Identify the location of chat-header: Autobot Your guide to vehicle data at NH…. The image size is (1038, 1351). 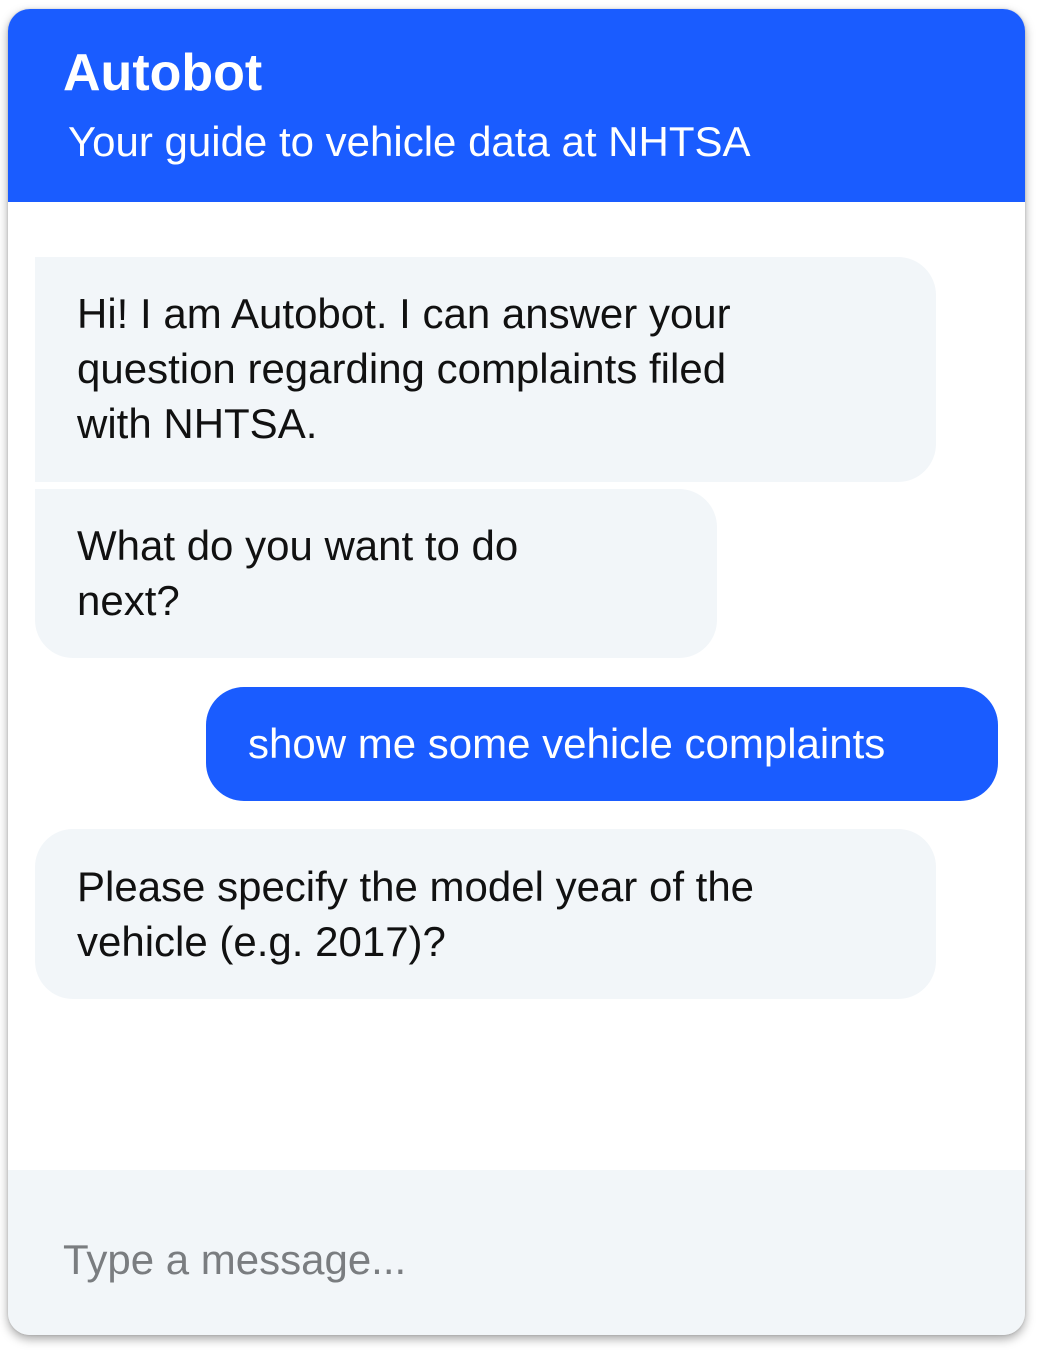
(516, 105).